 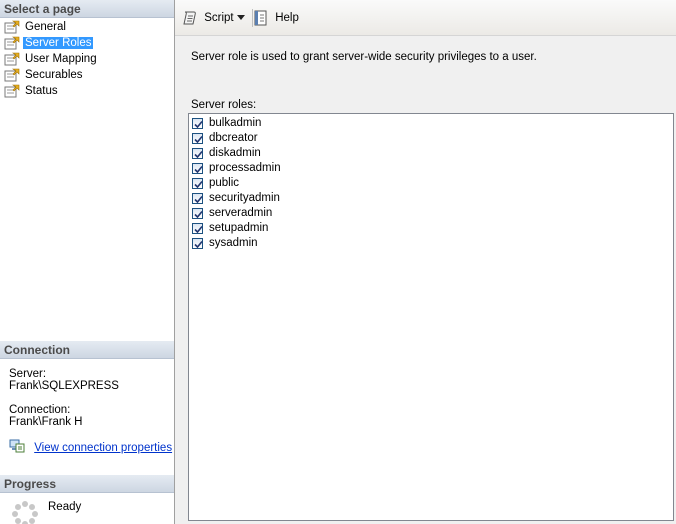 I want to click on script-label: Script, so click(x=219, y=18).